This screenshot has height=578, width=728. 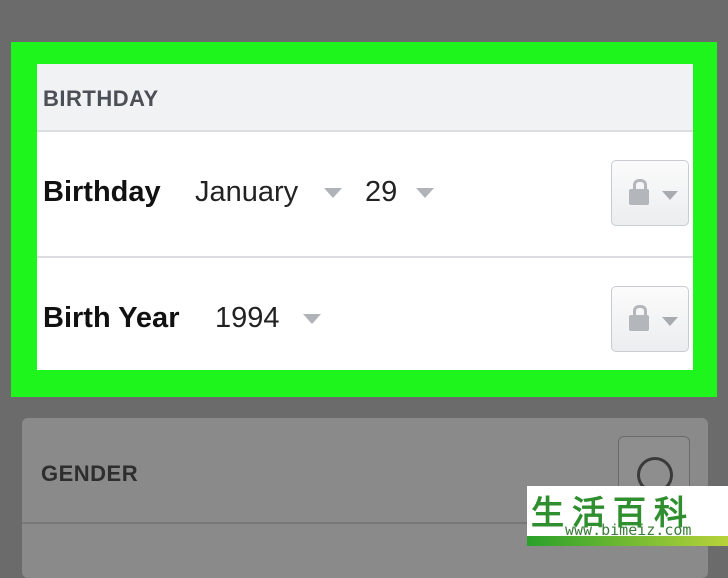 What do you see at coordinates (247, 318) in the screenshot?
I see `year-select: 1994` at bounding box center [247, 318].